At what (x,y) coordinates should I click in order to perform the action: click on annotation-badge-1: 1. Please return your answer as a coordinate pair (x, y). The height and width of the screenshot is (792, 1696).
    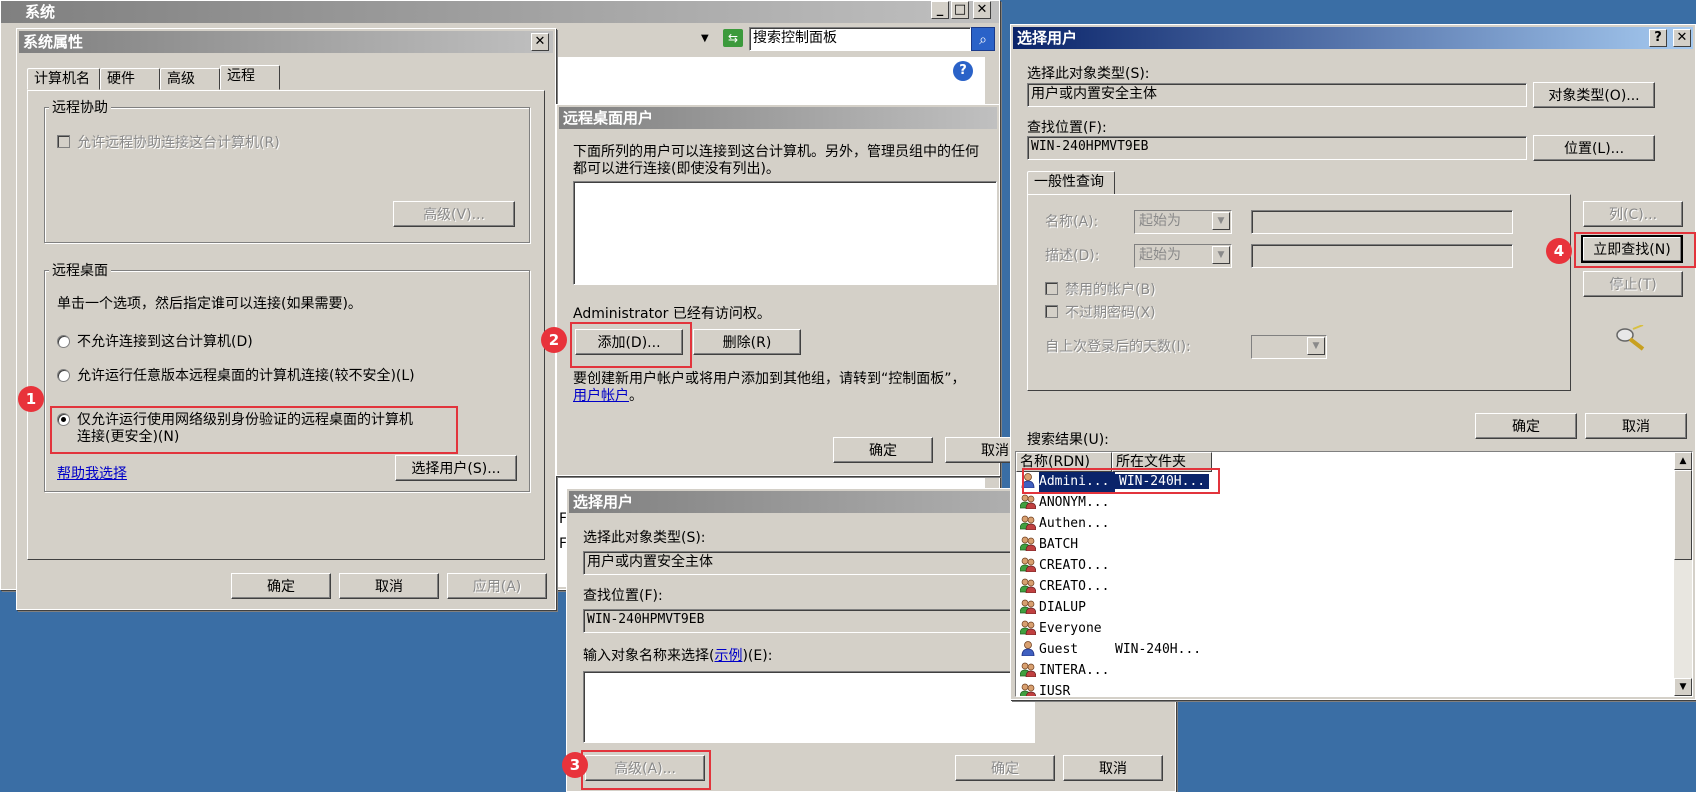
    Looking at the image, I should click on (31, 399).